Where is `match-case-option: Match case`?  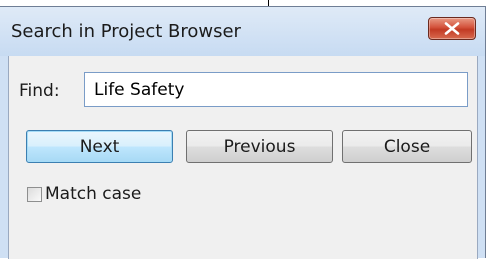 match-case-option: Match case is located at coordinates (84, 194).